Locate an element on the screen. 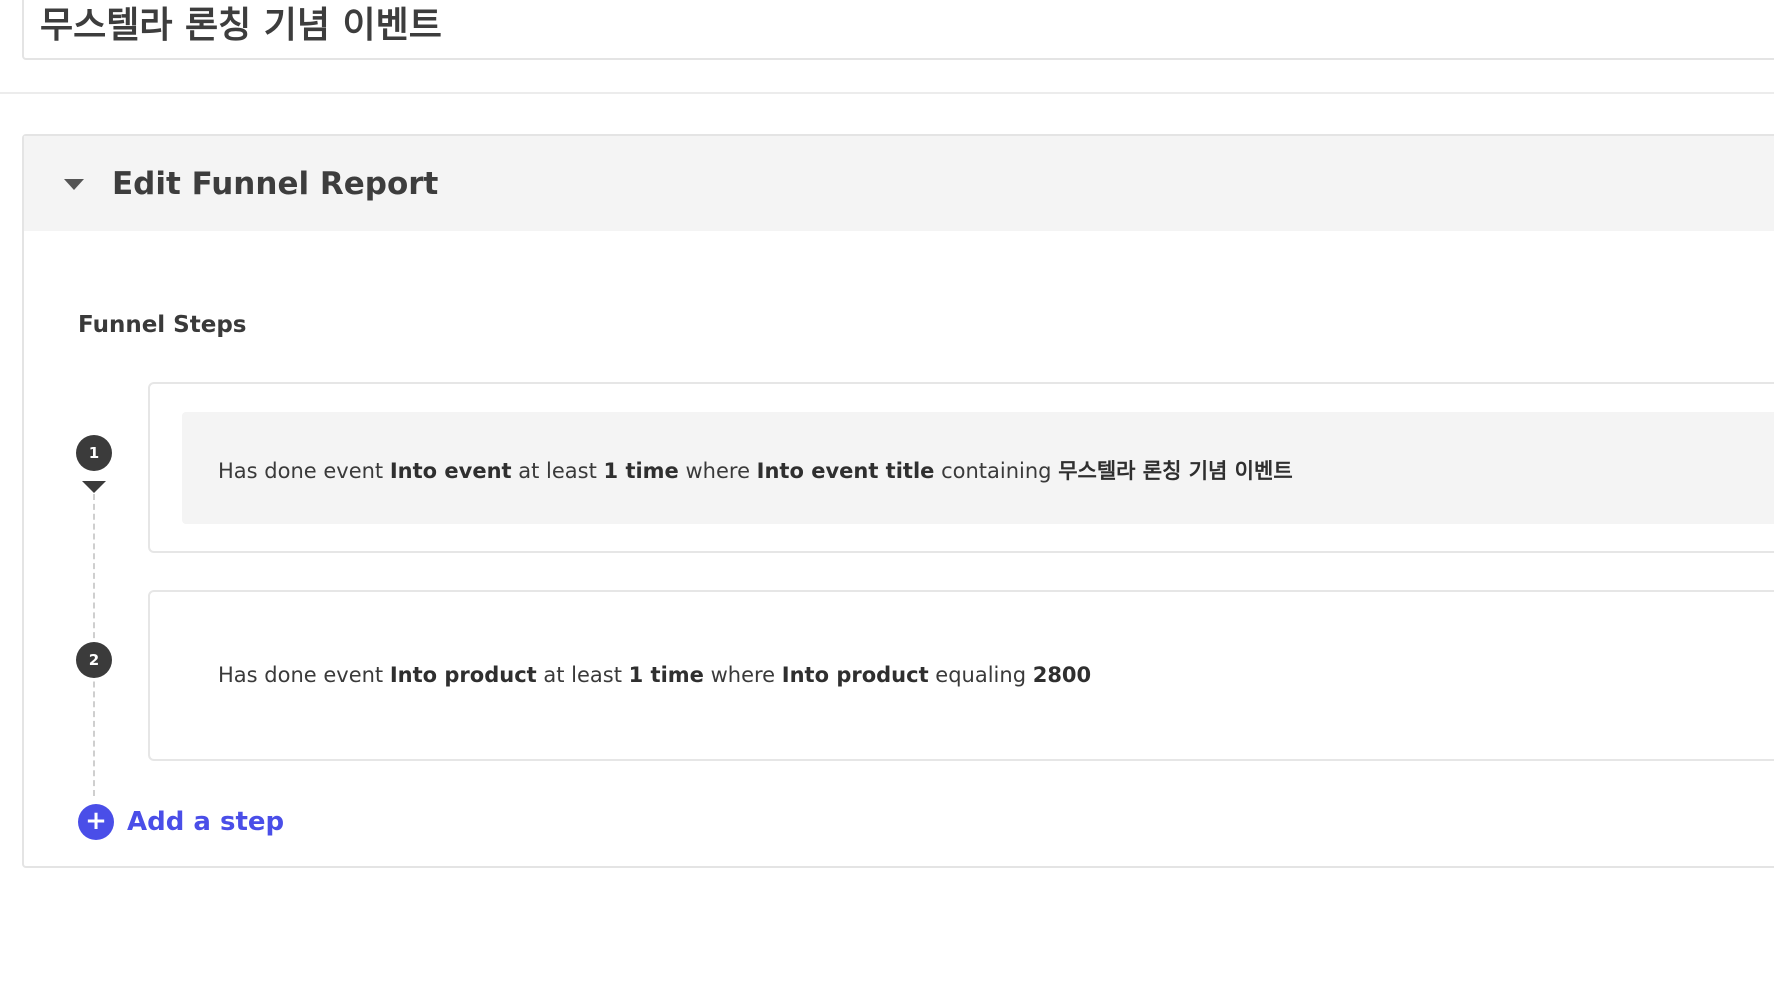  property-name: Into event title is located at coordinates (845, 471).